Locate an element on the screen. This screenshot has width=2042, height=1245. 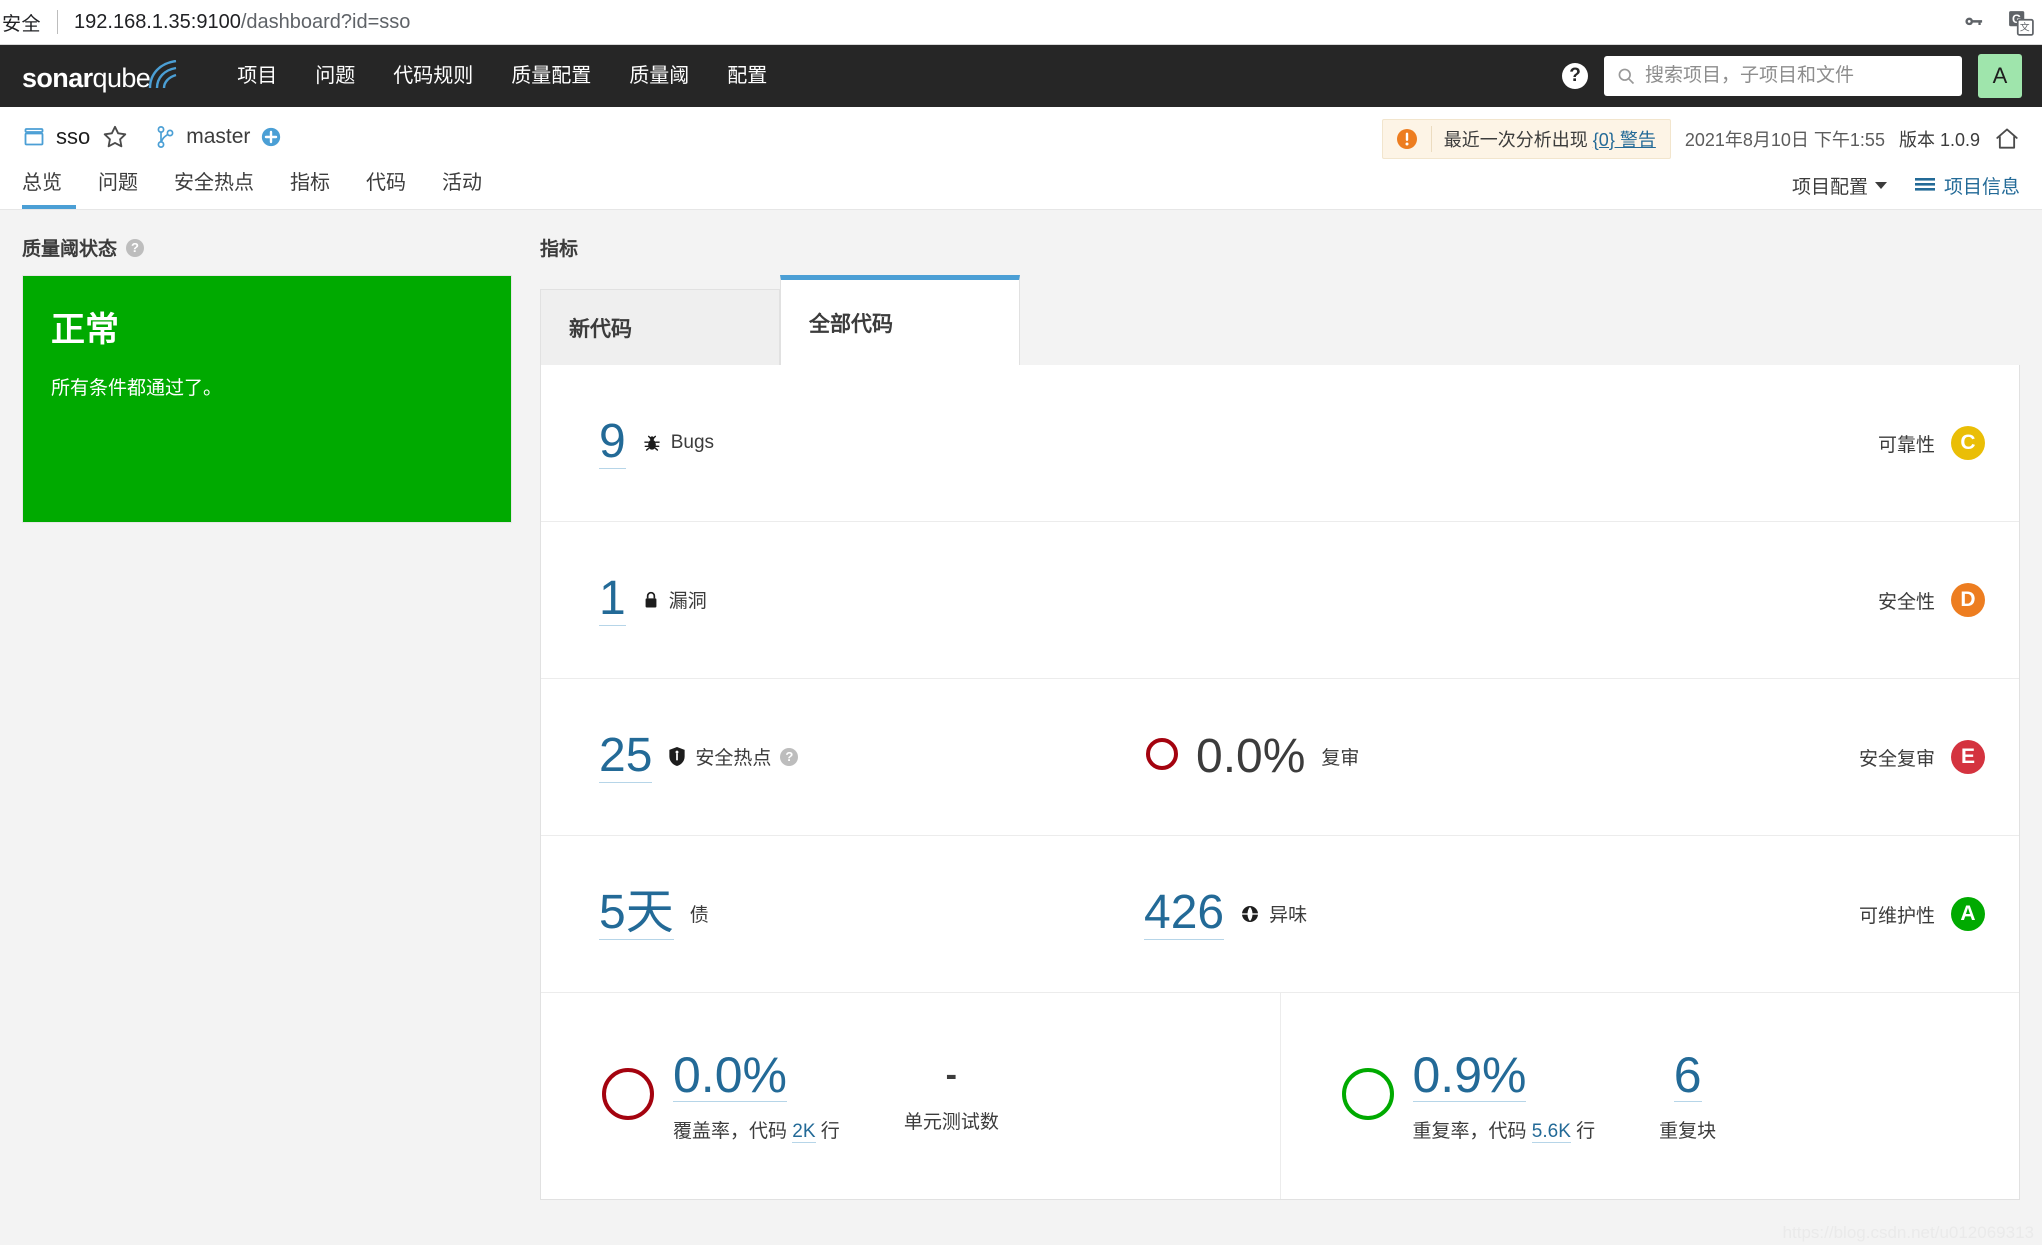
reviewed-label: 复审 is located at coordinates (1340, 759).